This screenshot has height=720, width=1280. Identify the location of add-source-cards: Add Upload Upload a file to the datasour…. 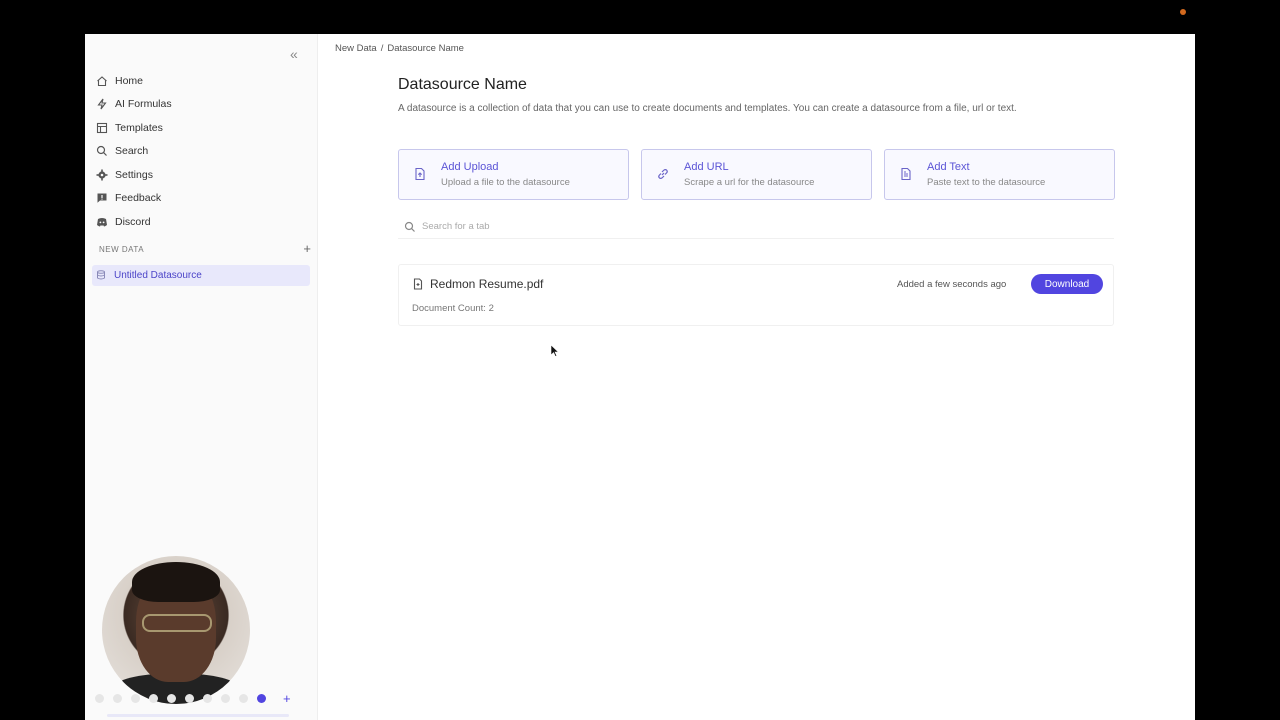
(756, 174).